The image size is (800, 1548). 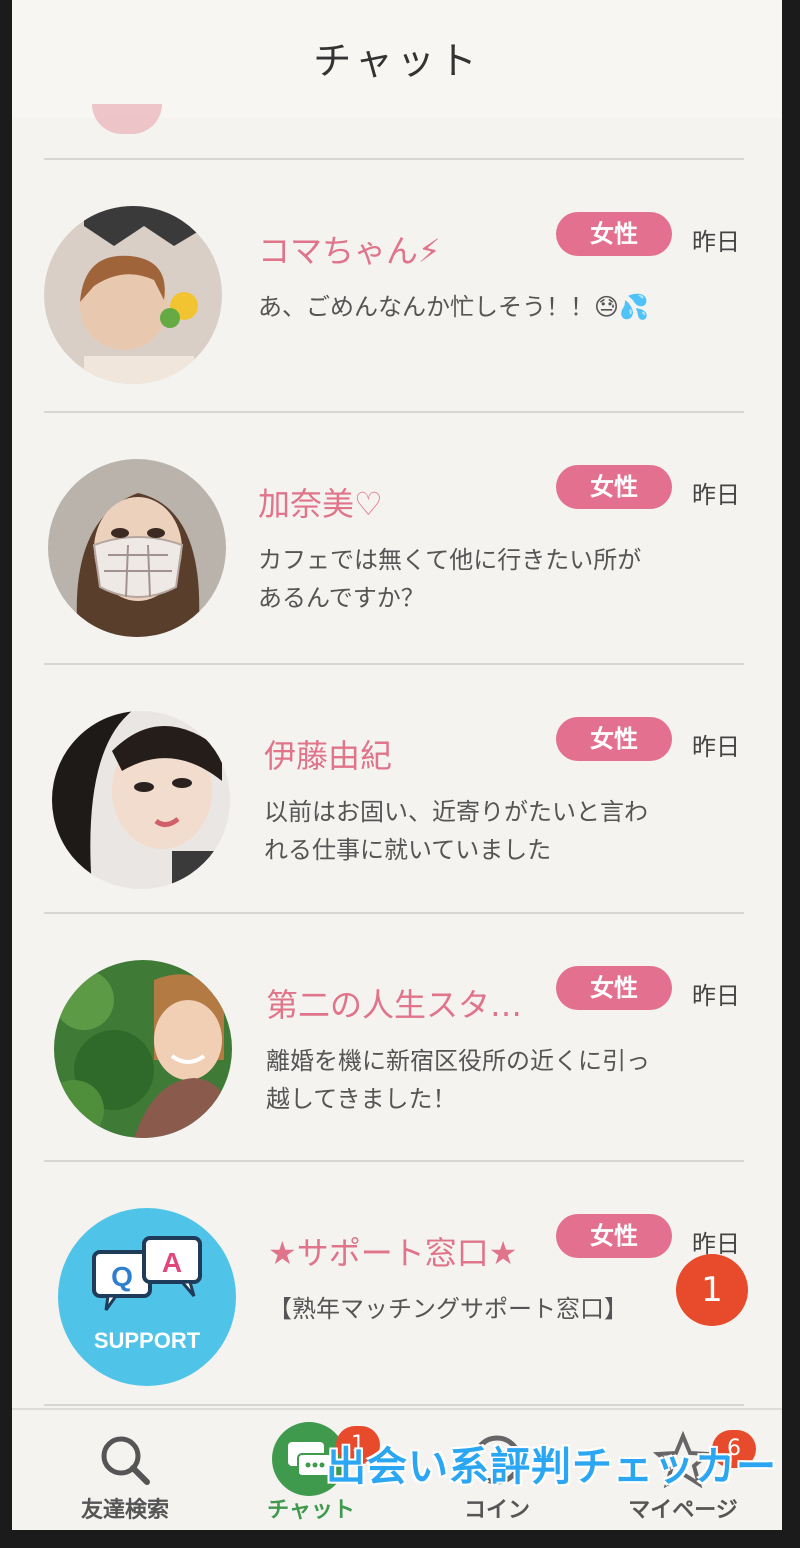 What do you see at coordinates (393, 1253) in the screenshot?
I see `chat-name: ★サポート窓口★` at bounding box center [393, 1253].